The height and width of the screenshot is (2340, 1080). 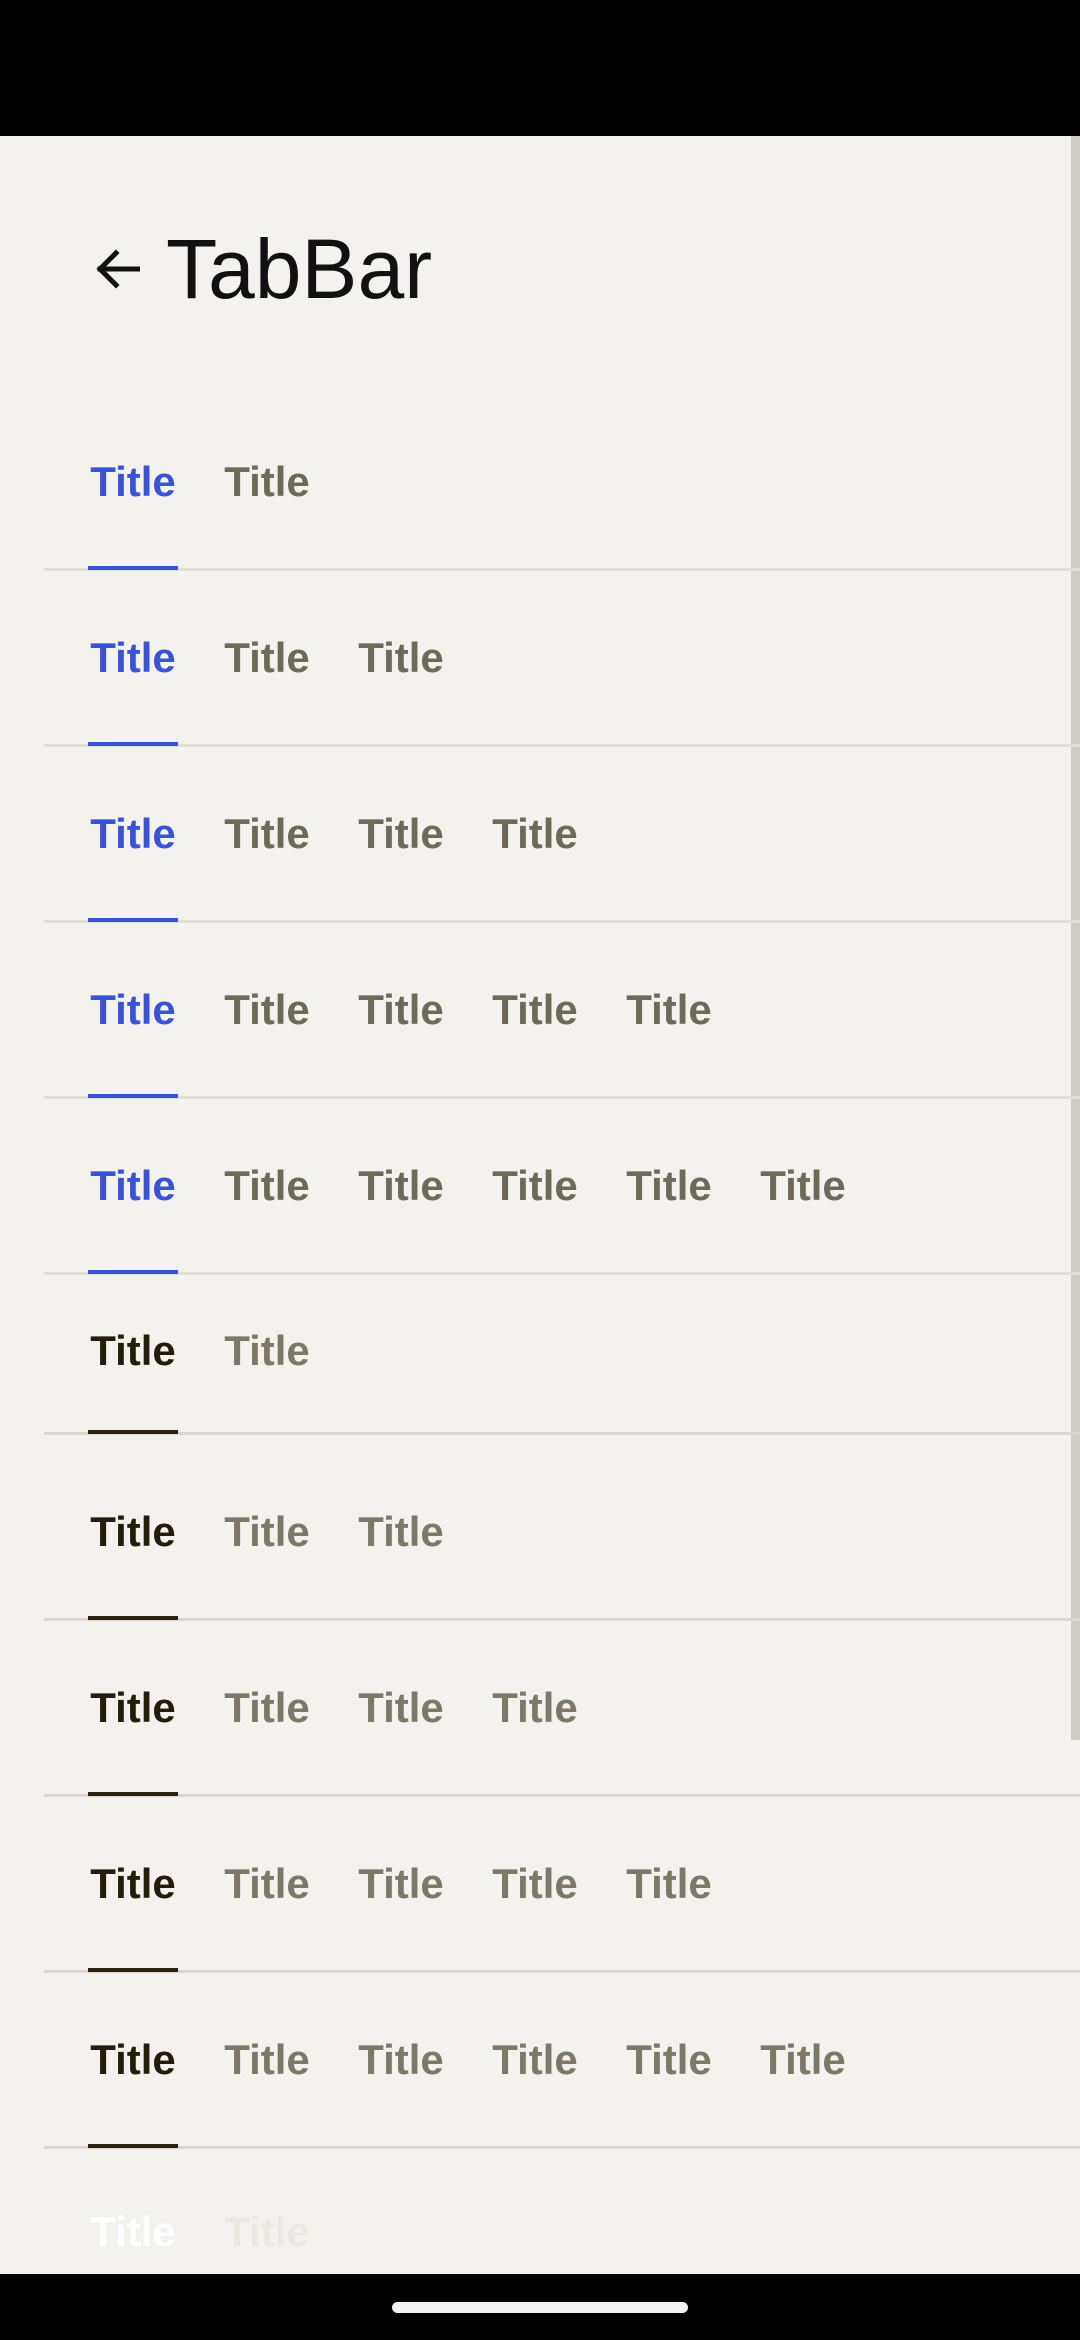 I want to click on tabbar-3: Title Title Title Title, so click(x=562, y=835).